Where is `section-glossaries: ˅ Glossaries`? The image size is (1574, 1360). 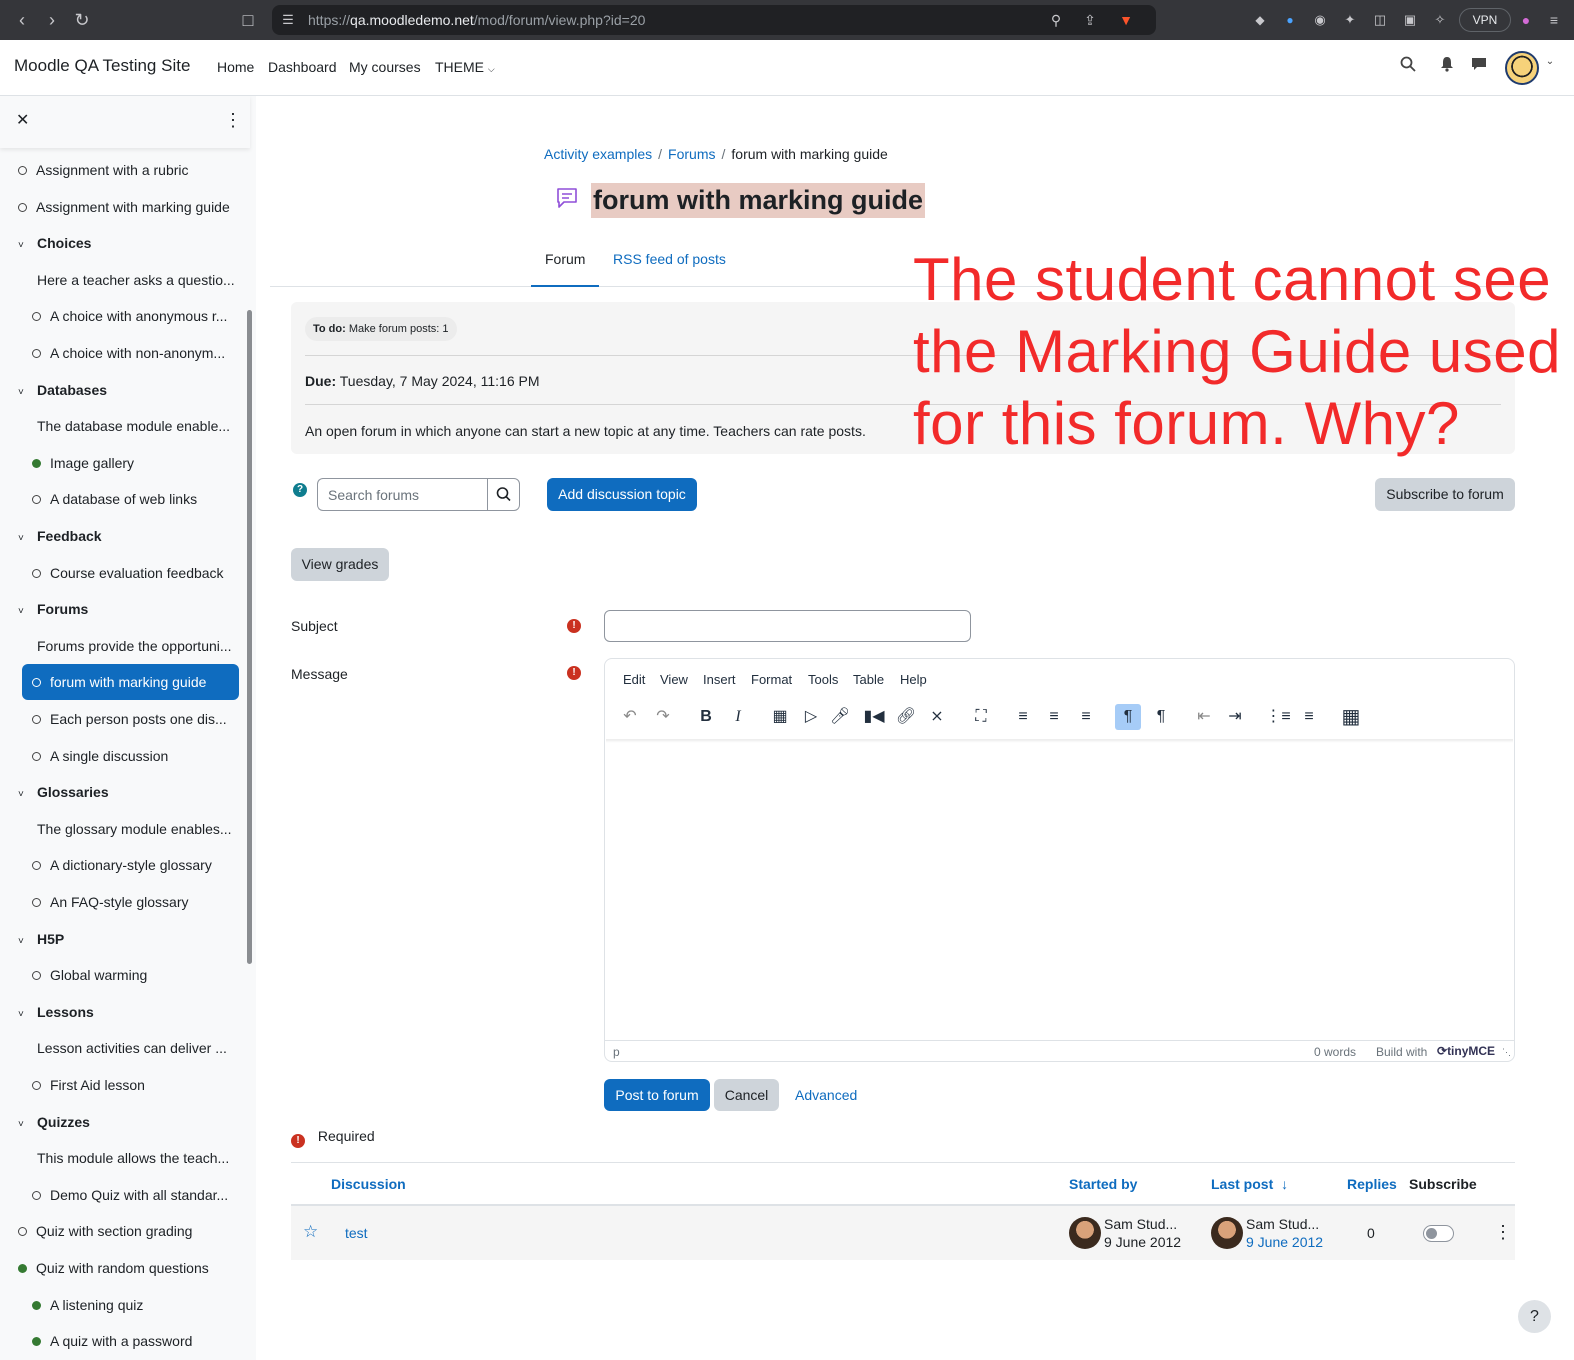
section-glossaries: ˅ Glossaries is located at coordinates (133, 792).